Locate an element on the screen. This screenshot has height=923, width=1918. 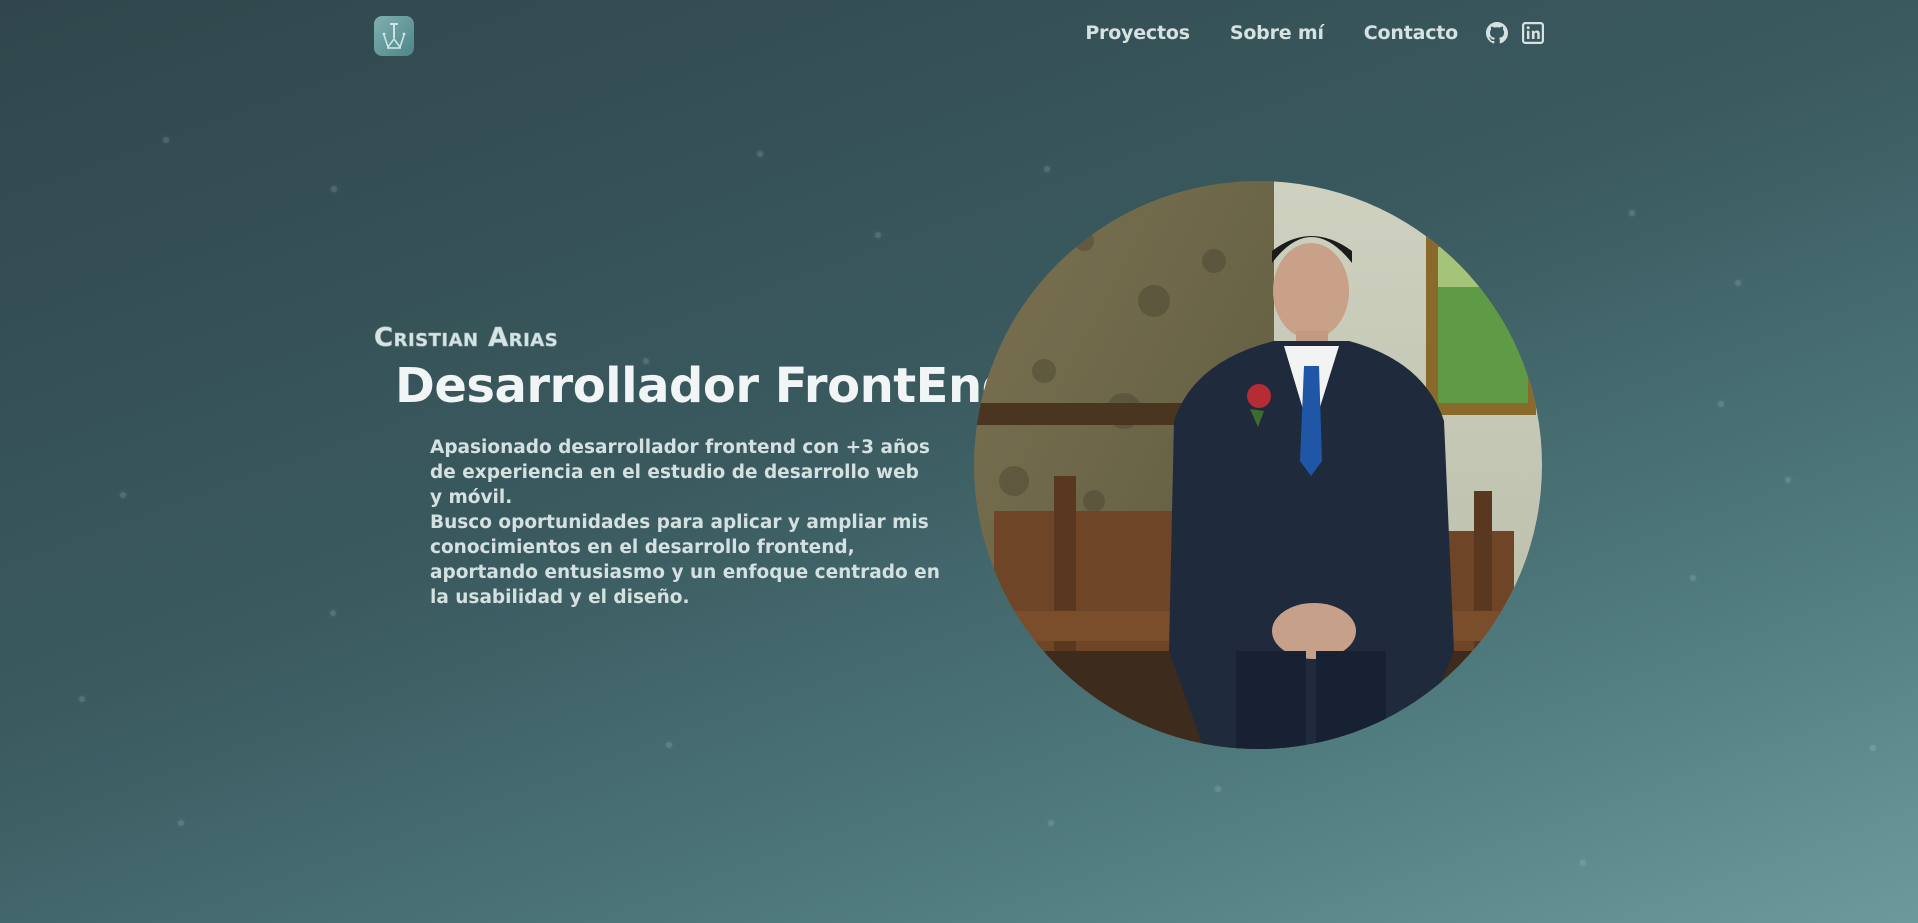
logo-glyph is located at coordinates (394, 36).